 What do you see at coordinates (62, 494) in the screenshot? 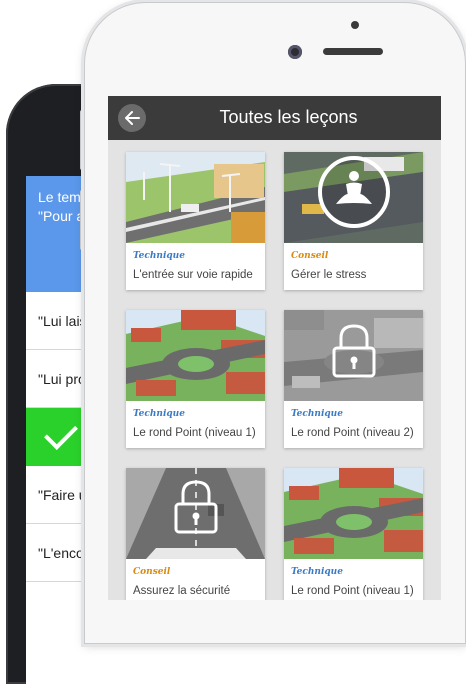
I see `answer-label: "Faire u` at bounding box center [62, 494].